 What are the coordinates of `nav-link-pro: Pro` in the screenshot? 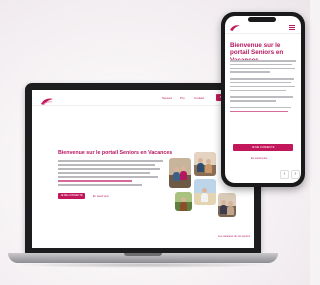 It's located at (182, 98).